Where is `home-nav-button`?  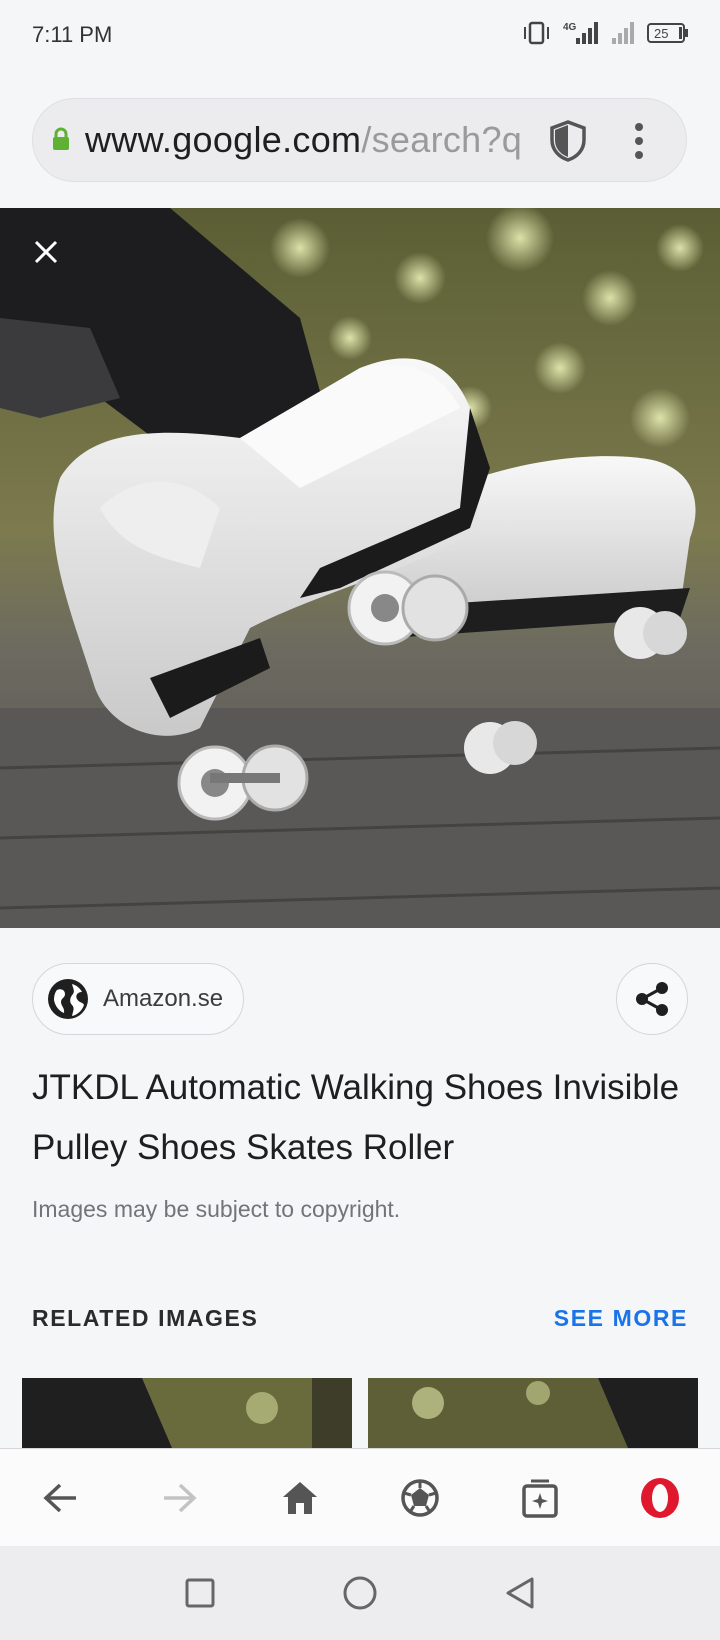 home-nav-button is located at coordinates (360, 1593).